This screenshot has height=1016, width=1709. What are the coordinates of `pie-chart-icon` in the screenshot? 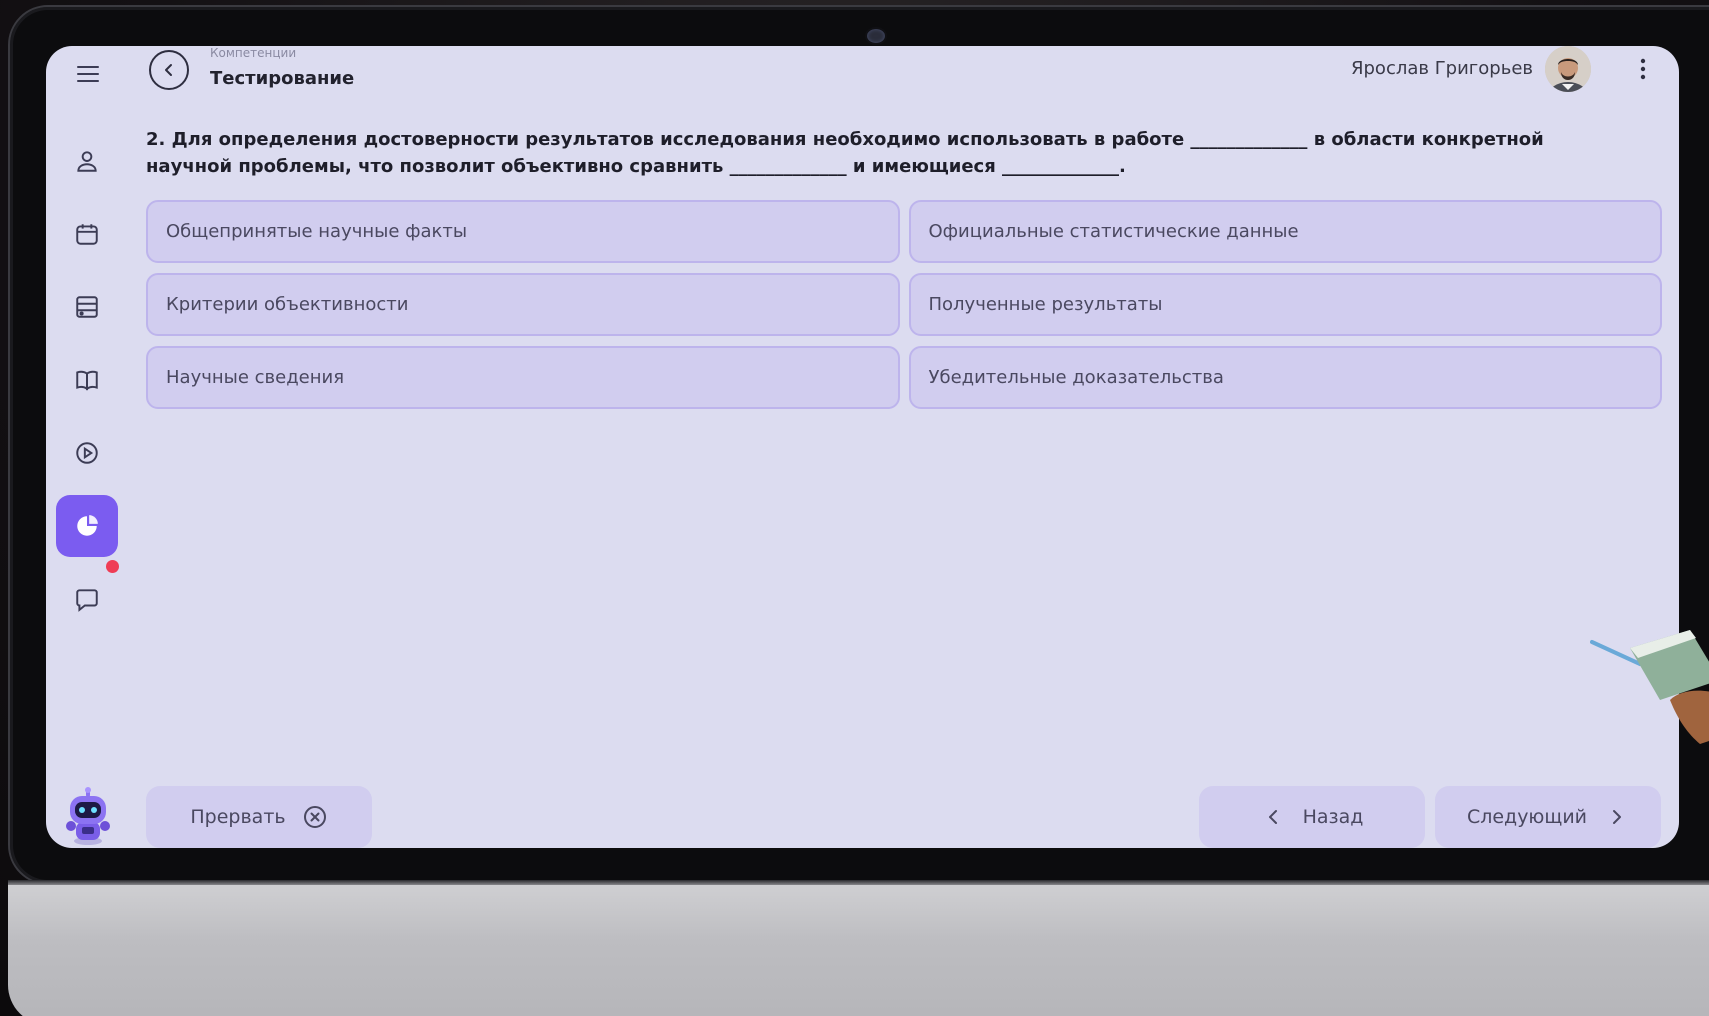 It's located at (87, 525).